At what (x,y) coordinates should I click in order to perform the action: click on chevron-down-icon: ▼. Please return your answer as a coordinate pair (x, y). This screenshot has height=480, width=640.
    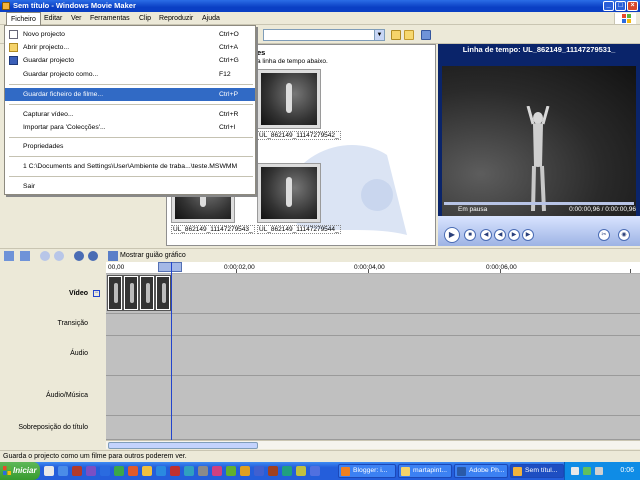
    Looking at the image, I should click on (379, 35).